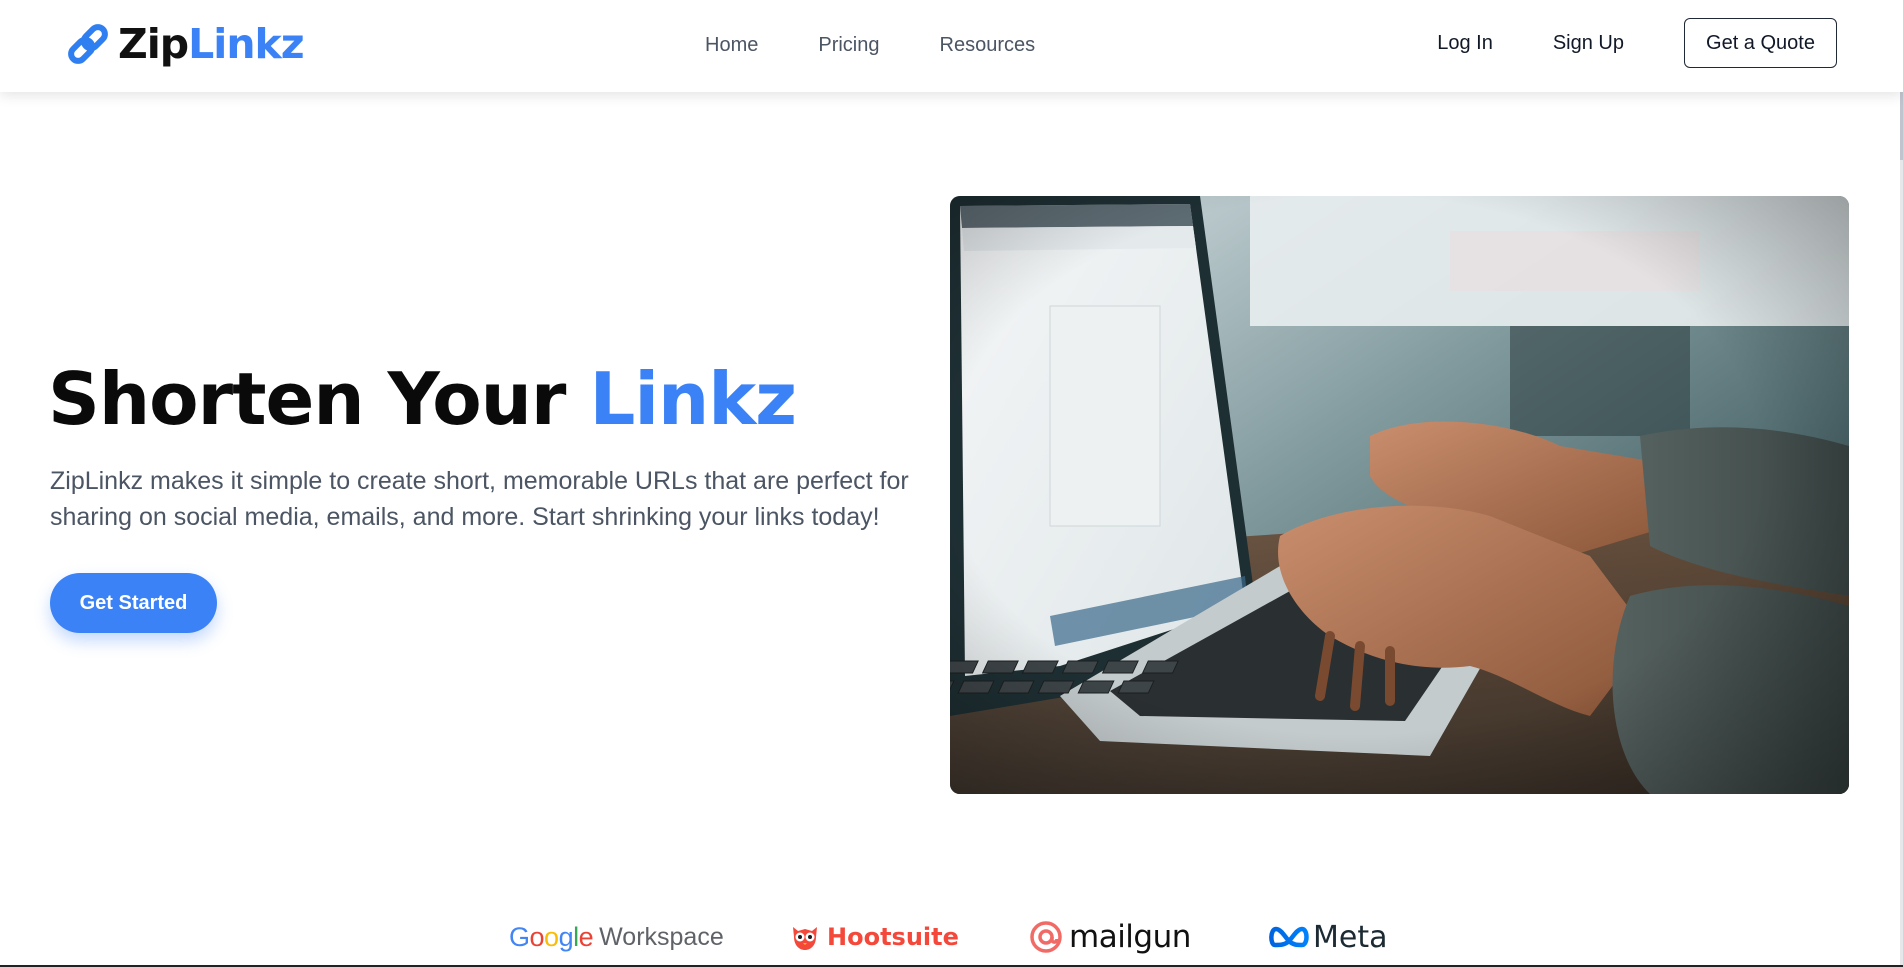 The image size is (1903, 967). What do you see at coordinates (519, 936) in the screenshot?
I see `google-letter: G` at bounding box center [519, 936].